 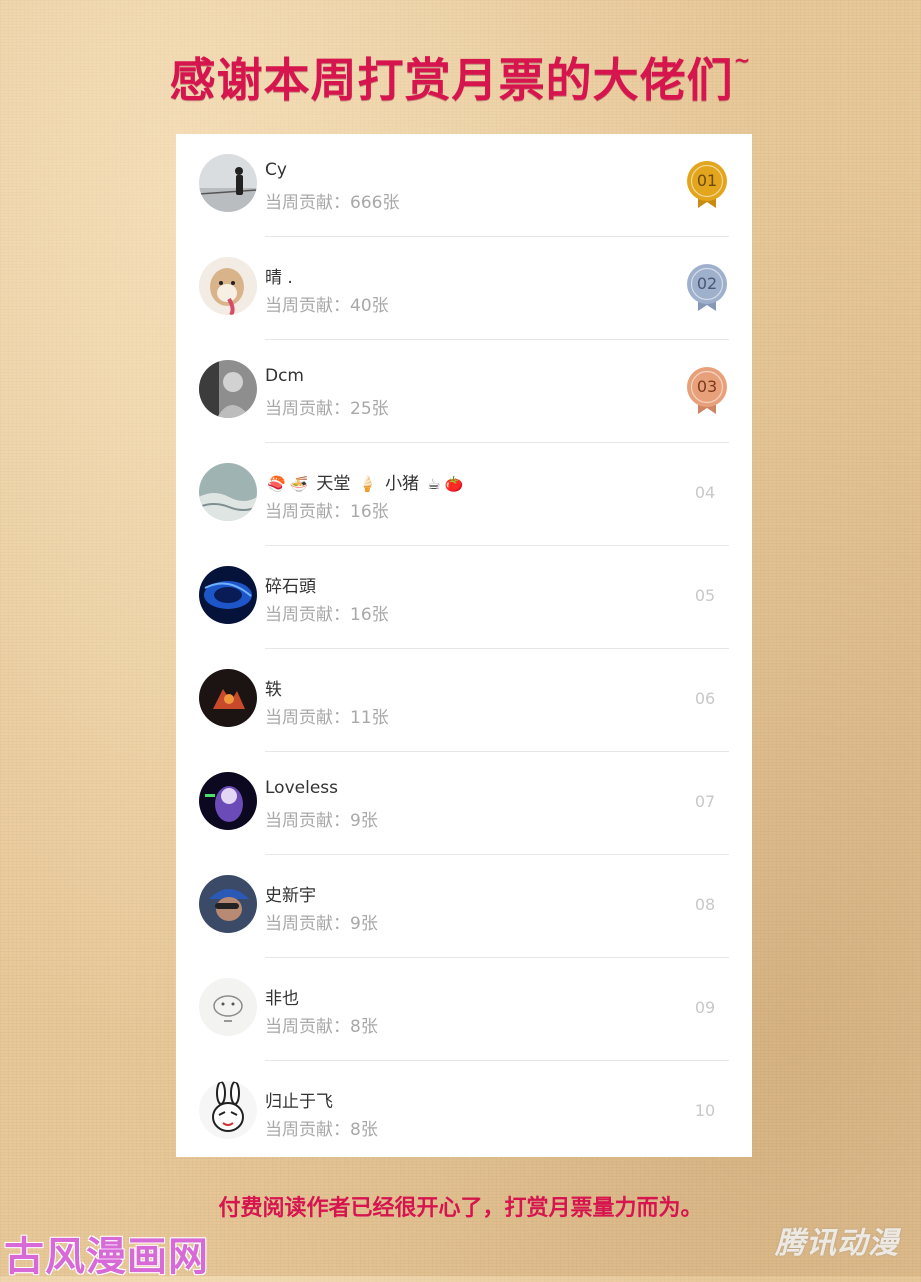 I want to click on rank-number: 06, so click(x=705, y=698).